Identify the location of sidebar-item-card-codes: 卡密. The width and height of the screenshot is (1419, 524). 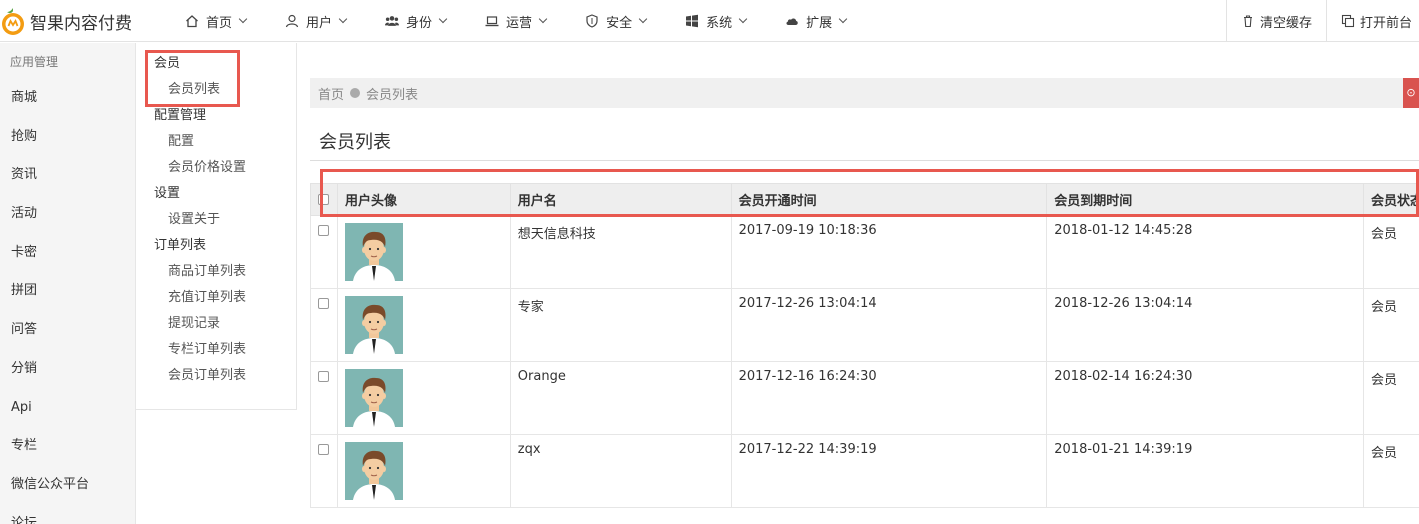
(67, 253).